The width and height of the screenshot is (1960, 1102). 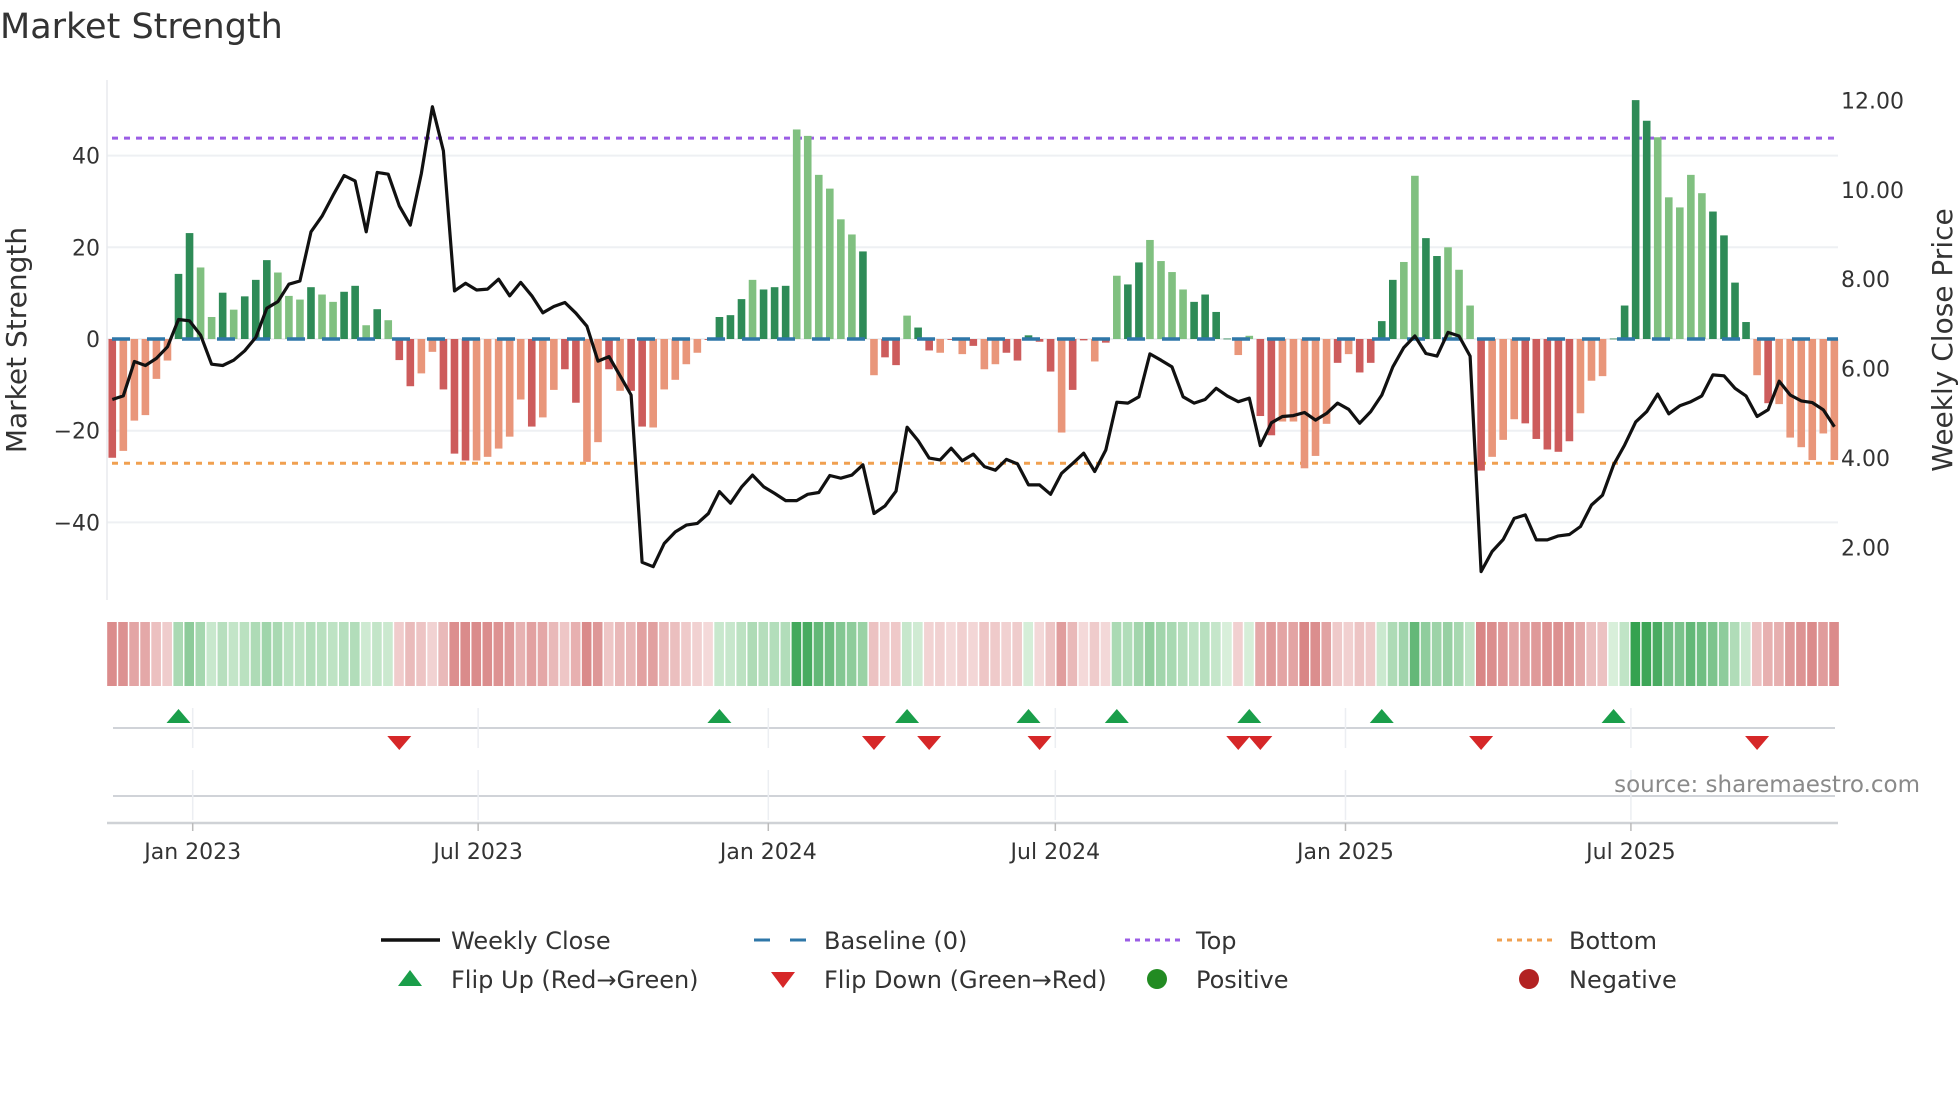 What do you see at coordinates (719, 716) in the screenshot?
I see `flip-up-icon` at bounding box center [719, 716].